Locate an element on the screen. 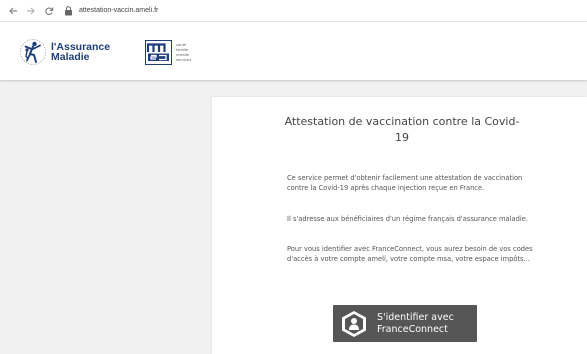  forward-arrow-icon is located at coordinates (31, 11).